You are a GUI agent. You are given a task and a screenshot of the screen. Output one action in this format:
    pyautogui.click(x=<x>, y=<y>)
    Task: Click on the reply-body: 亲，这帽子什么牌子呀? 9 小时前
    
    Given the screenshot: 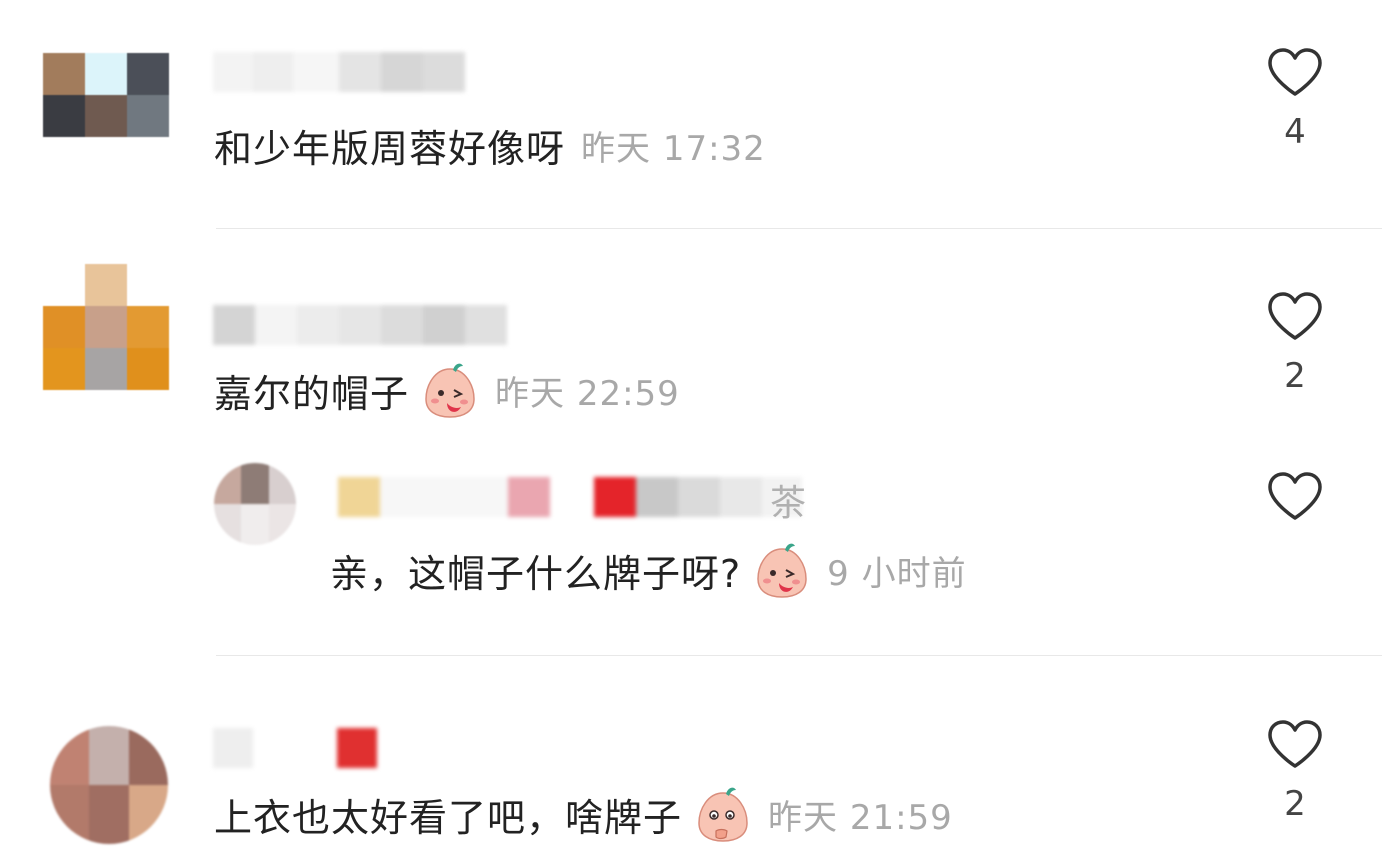 What is the action you would take?
    pyautogui.click(x=648, y=570)
    